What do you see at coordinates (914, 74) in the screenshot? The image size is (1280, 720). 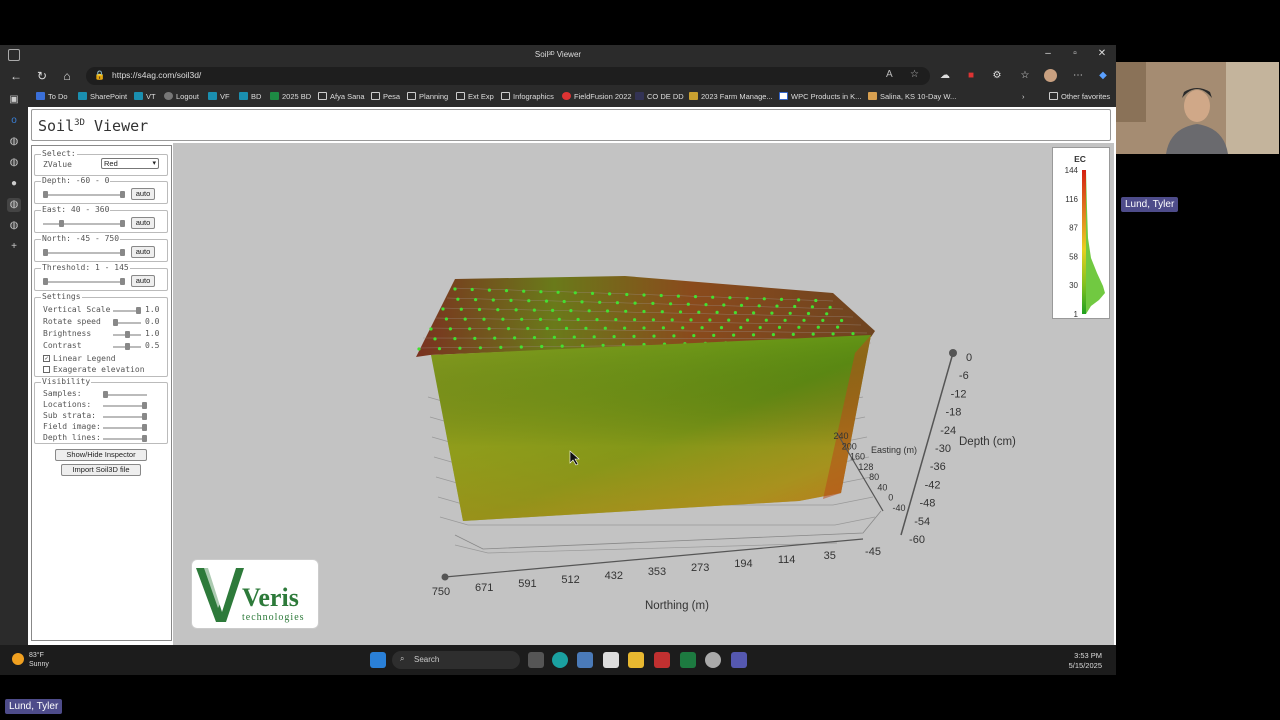 I see `favorite-star-icon: ☆` at bounding box center [914, 74].